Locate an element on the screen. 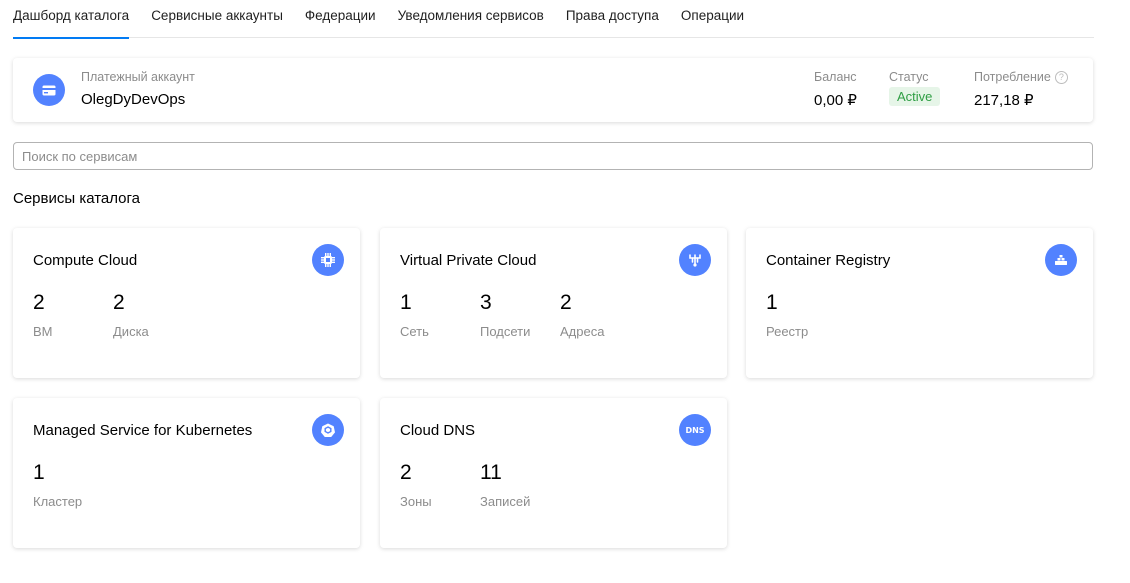 The height and width of the screenshot is (583, 1130). metric-value: 11 is located at coordinates (491, 472).